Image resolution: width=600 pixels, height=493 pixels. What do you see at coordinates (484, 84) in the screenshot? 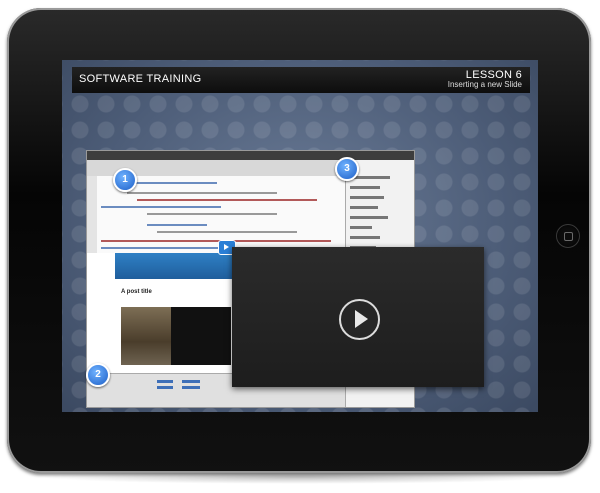
I see `lesson-subtitle: Inserting a new Slide` at bounding box center [484, 84].